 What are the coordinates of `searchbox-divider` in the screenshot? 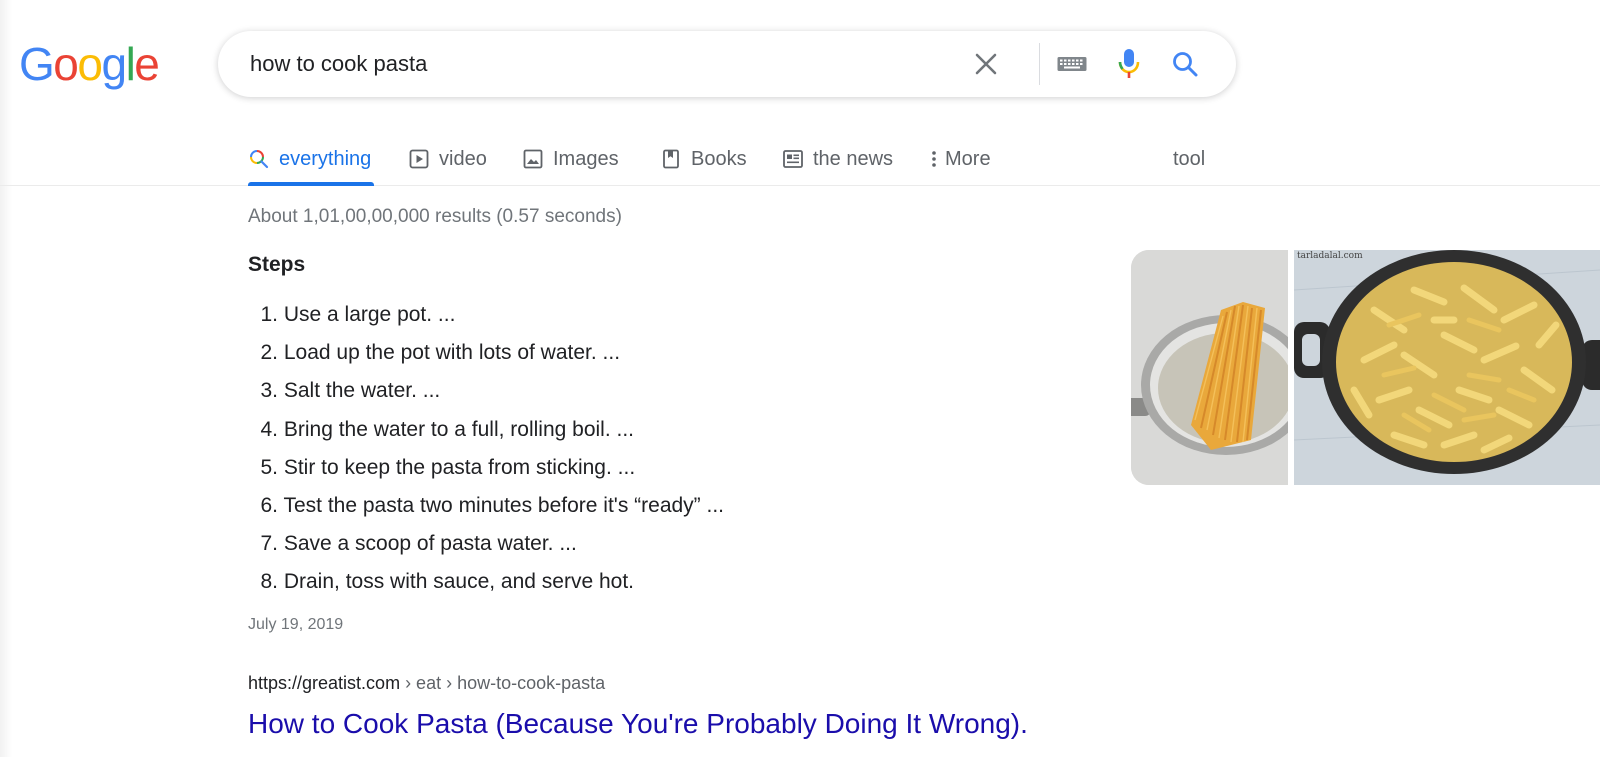 It's located at (1039, 64).